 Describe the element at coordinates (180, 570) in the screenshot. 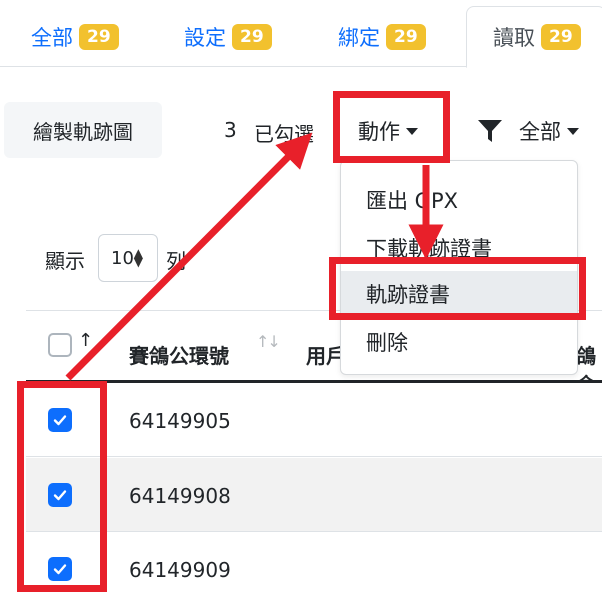

I see `ring-number-cell: 64149909` at that location.